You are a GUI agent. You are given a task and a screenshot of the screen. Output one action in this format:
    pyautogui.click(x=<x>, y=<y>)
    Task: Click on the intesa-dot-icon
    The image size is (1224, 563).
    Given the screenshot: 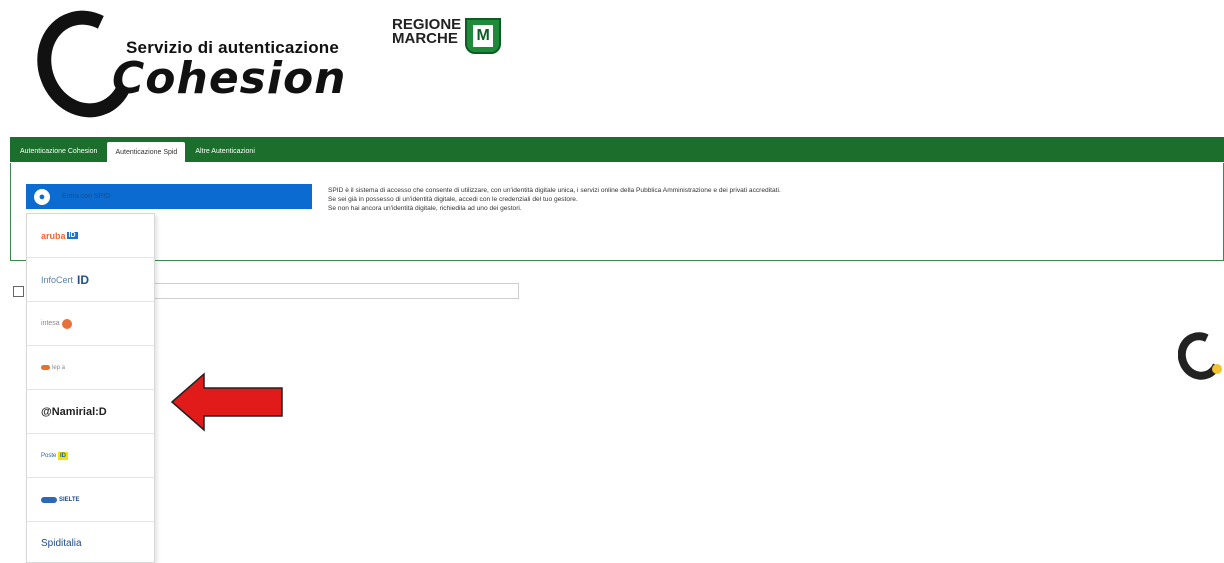 What is the action you would take?
    pyautogui.click(x=66, y=323)
    